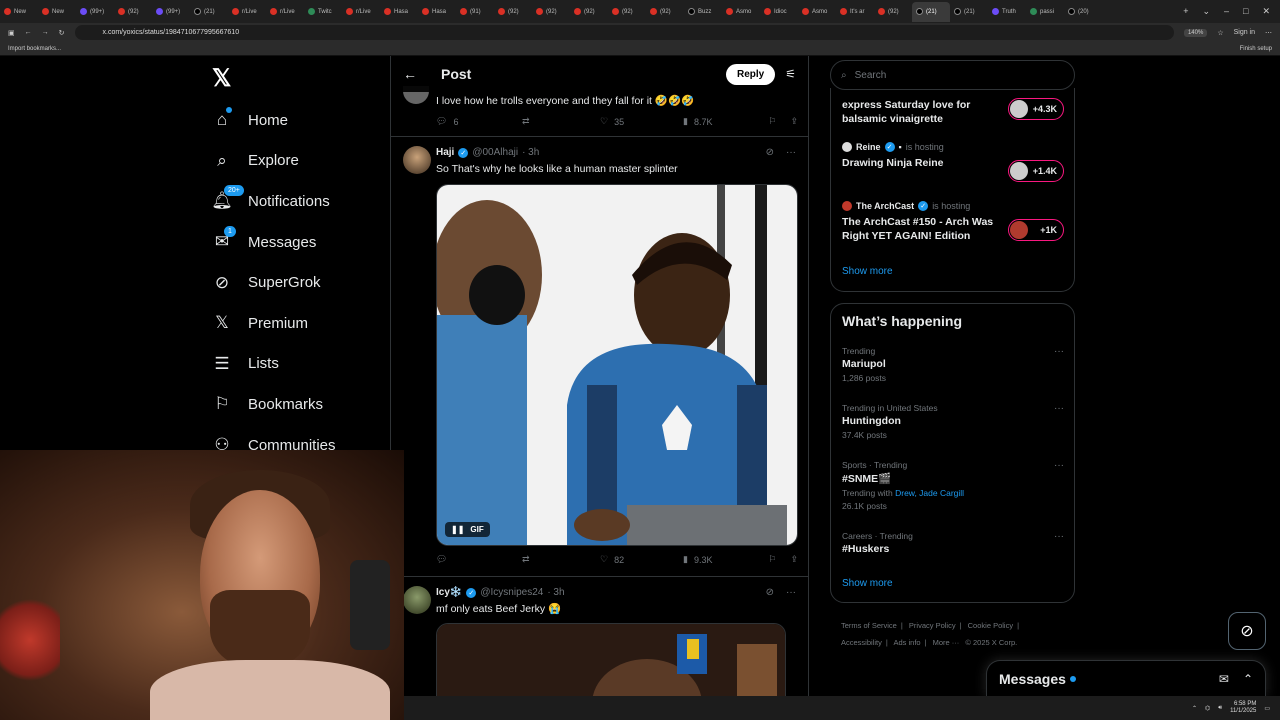 The height and width of the screenshot is (720, 1280). I want to click on volume-icon: 🔊︎, so click(1220, 708).